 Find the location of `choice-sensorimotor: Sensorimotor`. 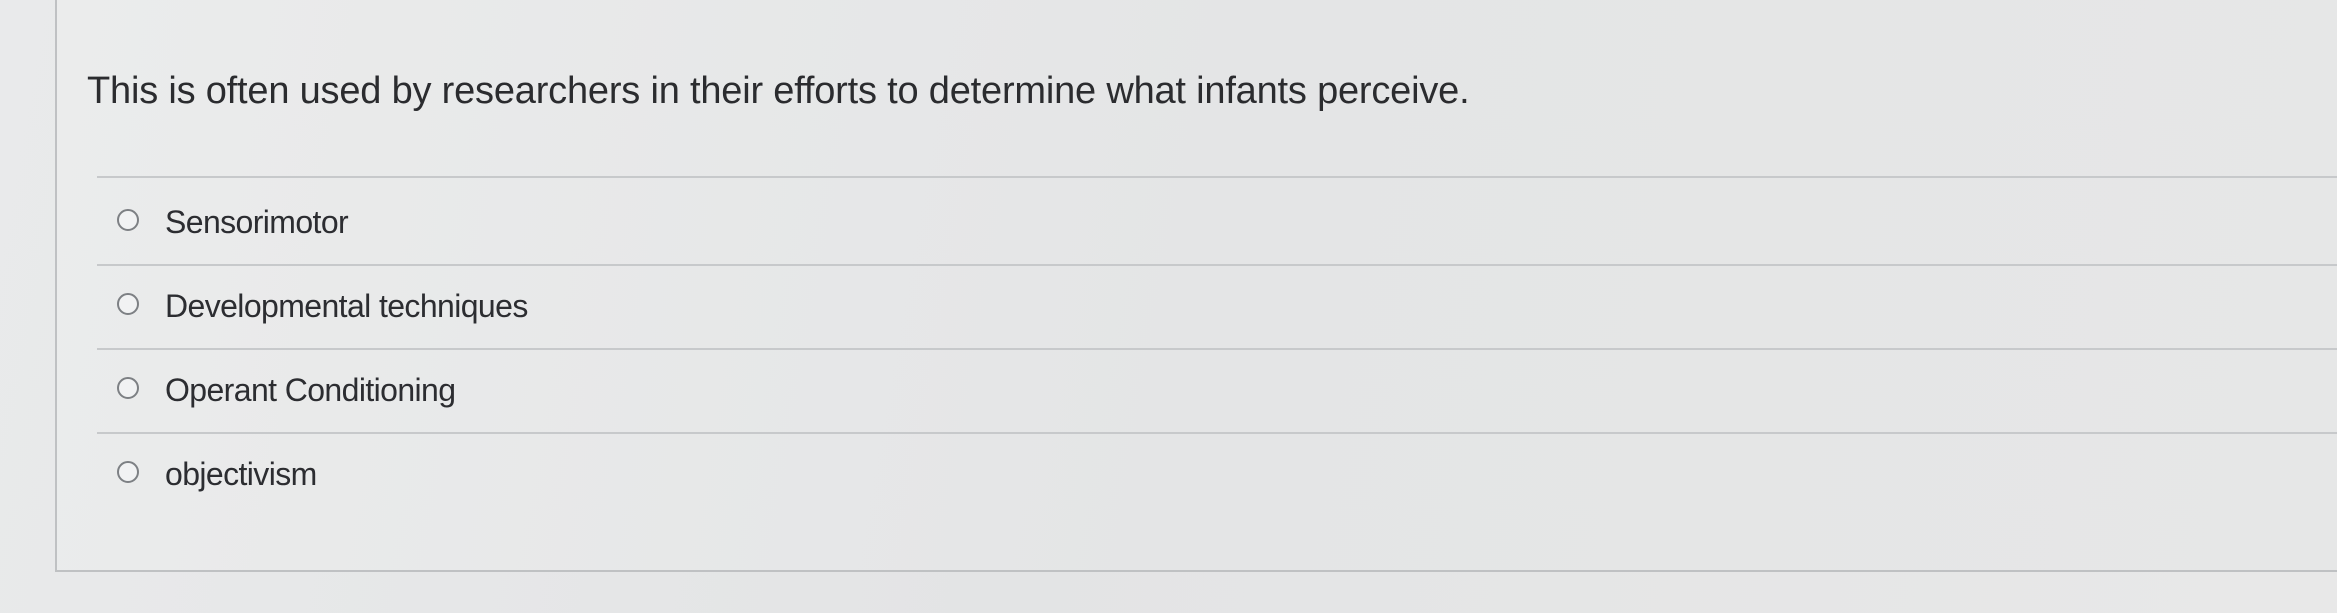

choice-sensorimotor: Sensorimotor is located at coordinates (1217, 220).